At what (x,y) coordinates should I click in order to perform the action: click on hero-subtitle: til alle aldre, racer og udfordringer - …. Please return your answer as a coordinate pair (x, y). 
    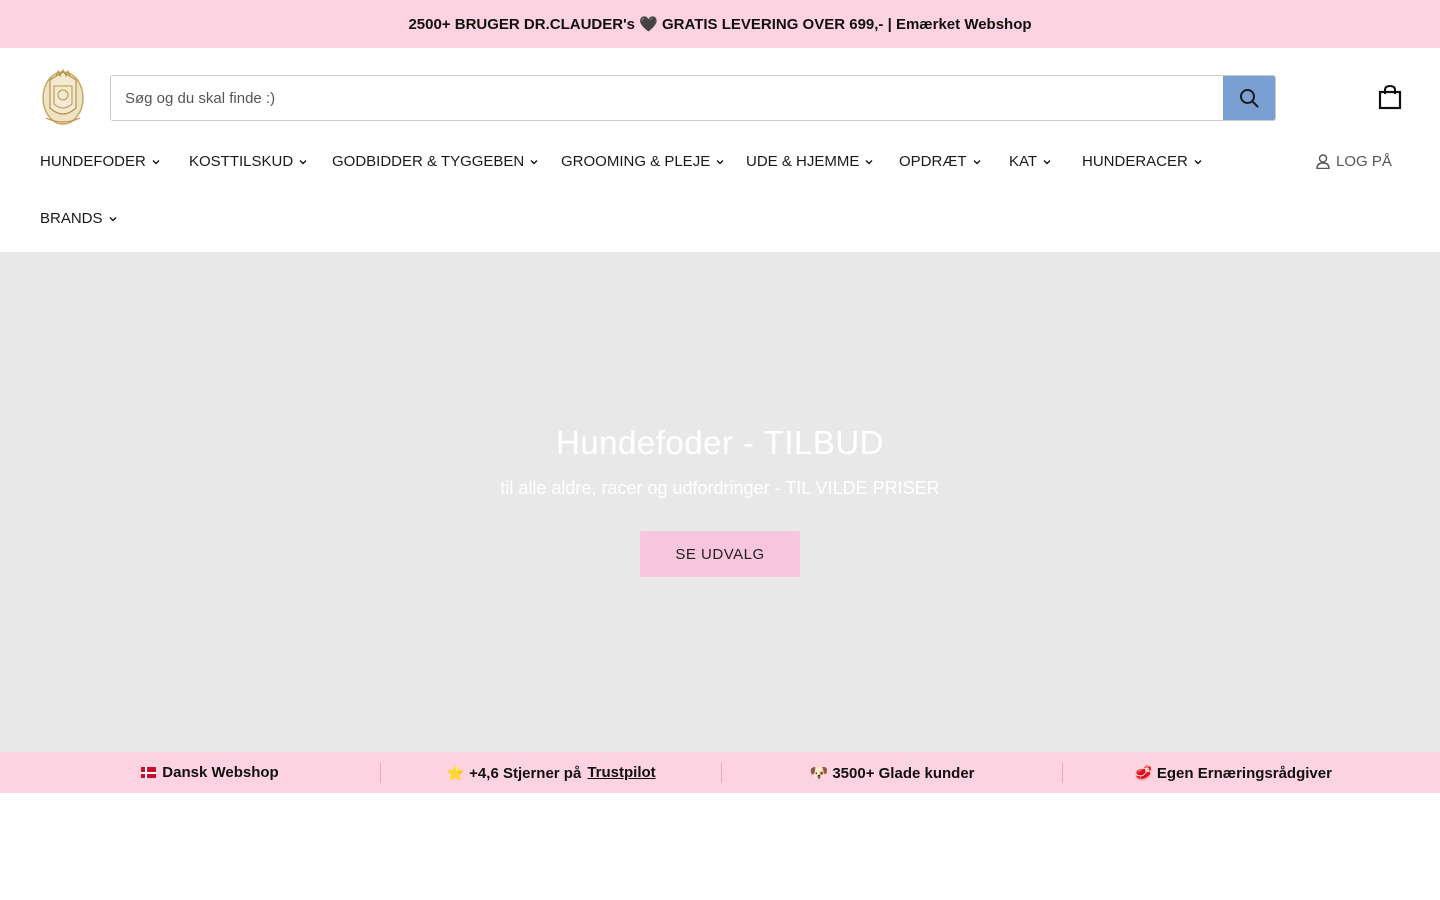
    Looking at the image, I should click on (720, 488).